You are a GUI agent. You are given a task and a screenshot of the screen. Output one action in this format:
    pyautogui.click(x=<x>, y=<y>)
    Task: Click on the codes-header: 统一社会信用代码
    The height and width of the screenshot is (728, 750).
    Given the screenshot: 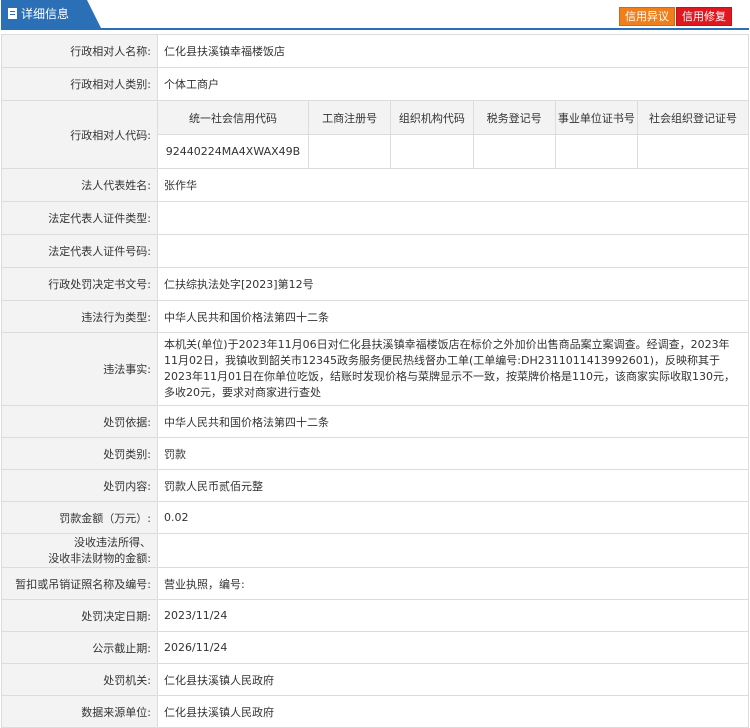 What is the action you would take?
    pyautogui.click(x=233, y=117)
    